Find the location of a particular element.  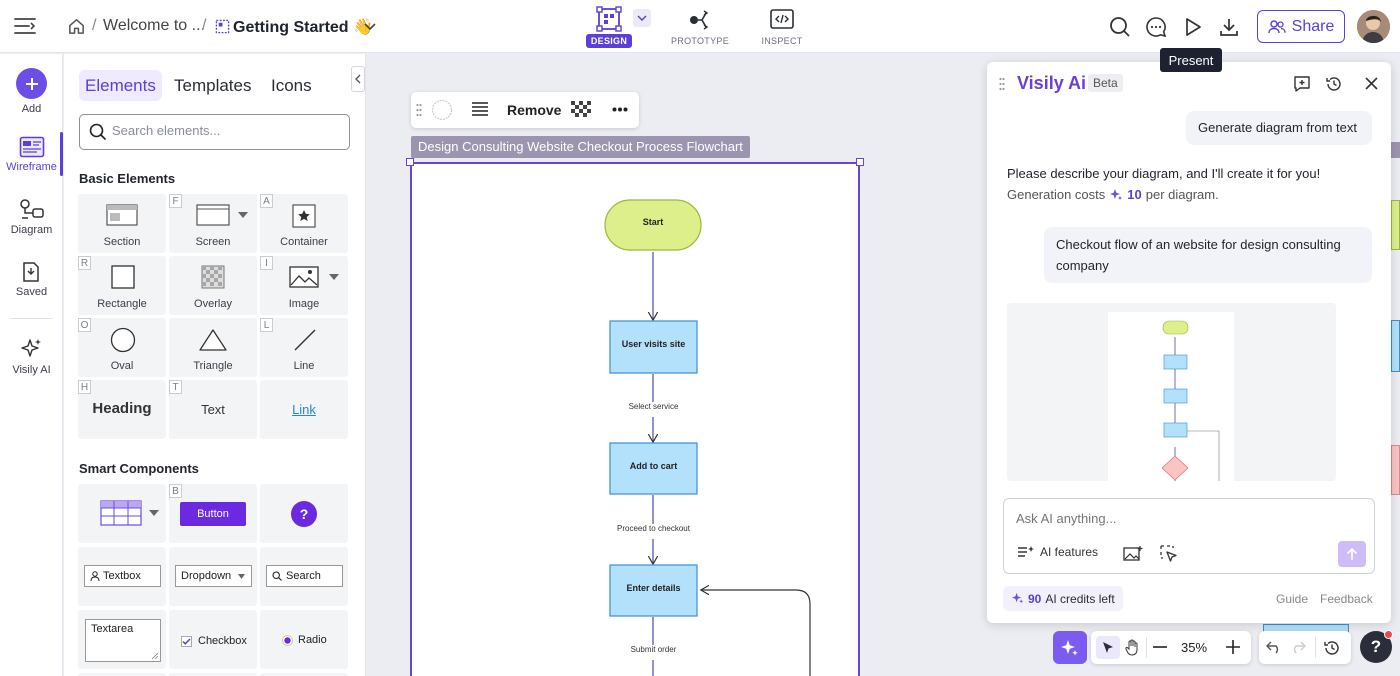

design-dropdown-icon is located at coordinates (642, 18).